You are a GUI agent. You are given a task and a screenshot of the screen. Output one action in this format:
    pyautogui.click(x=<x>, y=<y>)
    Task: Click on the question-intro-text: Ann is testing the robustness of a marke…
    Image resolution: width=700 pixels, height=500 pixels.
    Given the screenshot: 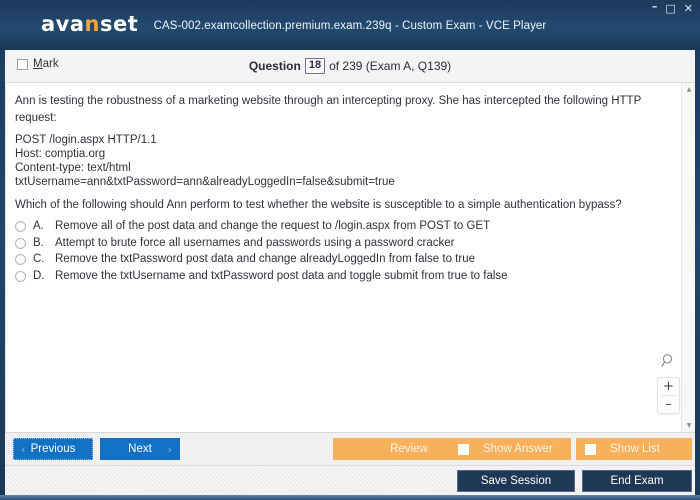 What is the action you would take?
    pyautogui.click(x=328, y=109)
    